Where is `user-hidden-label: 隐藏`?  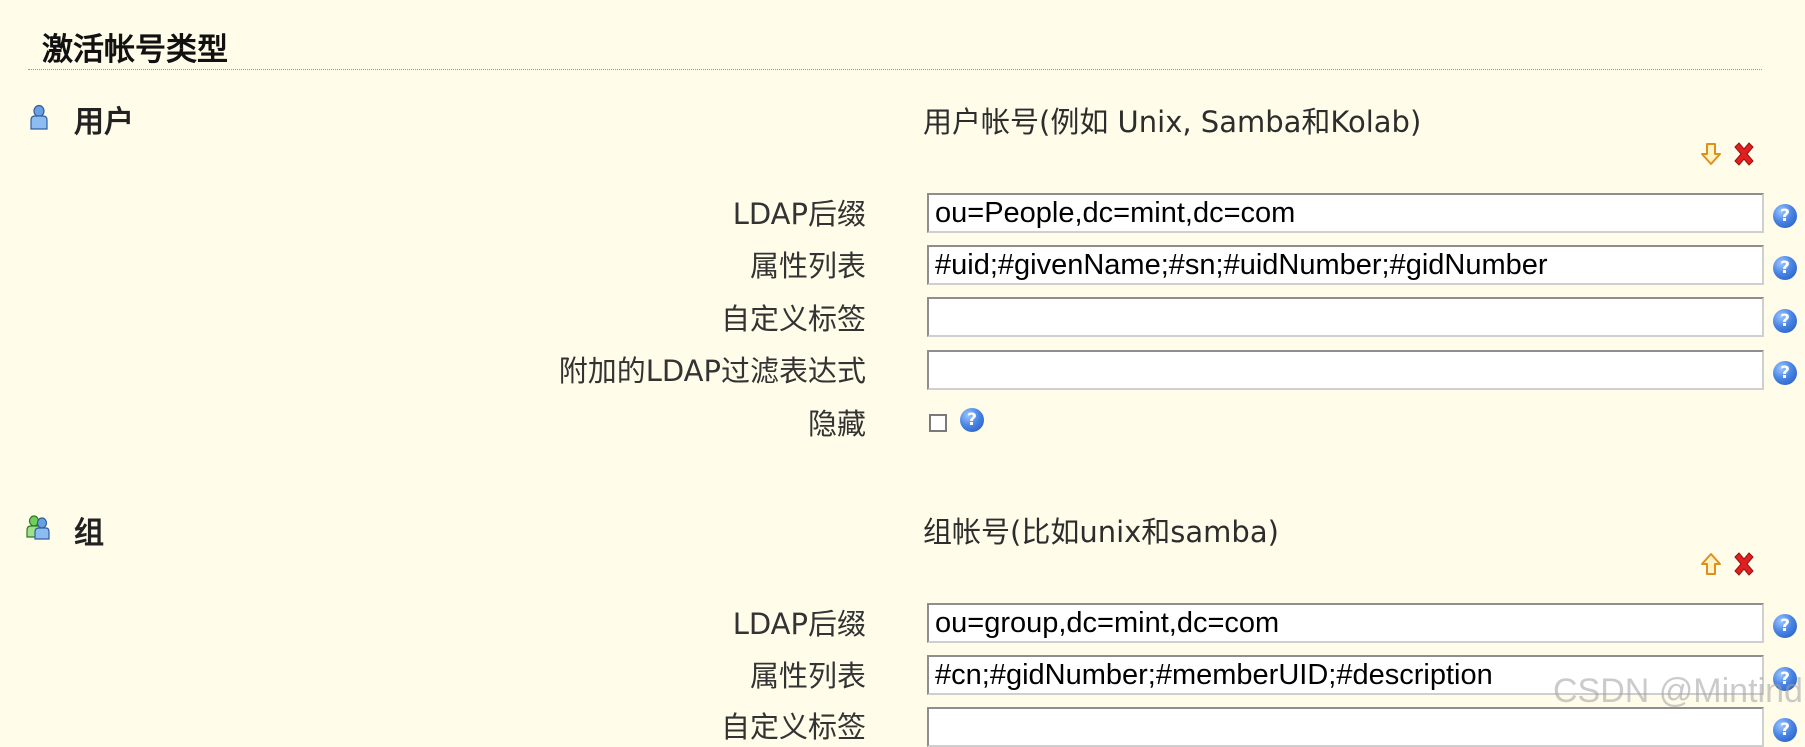
user-hidden-label: 隐藏 is located at coordinates (836, 424).